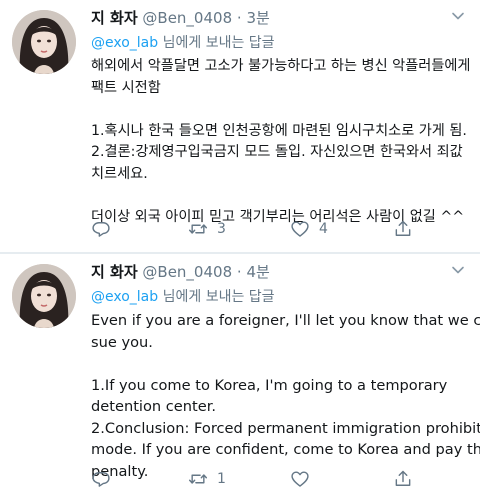 This screenshot has width=480, height=503. I want to click on tweet-line: 팩트 시전함, so click(126, 87).